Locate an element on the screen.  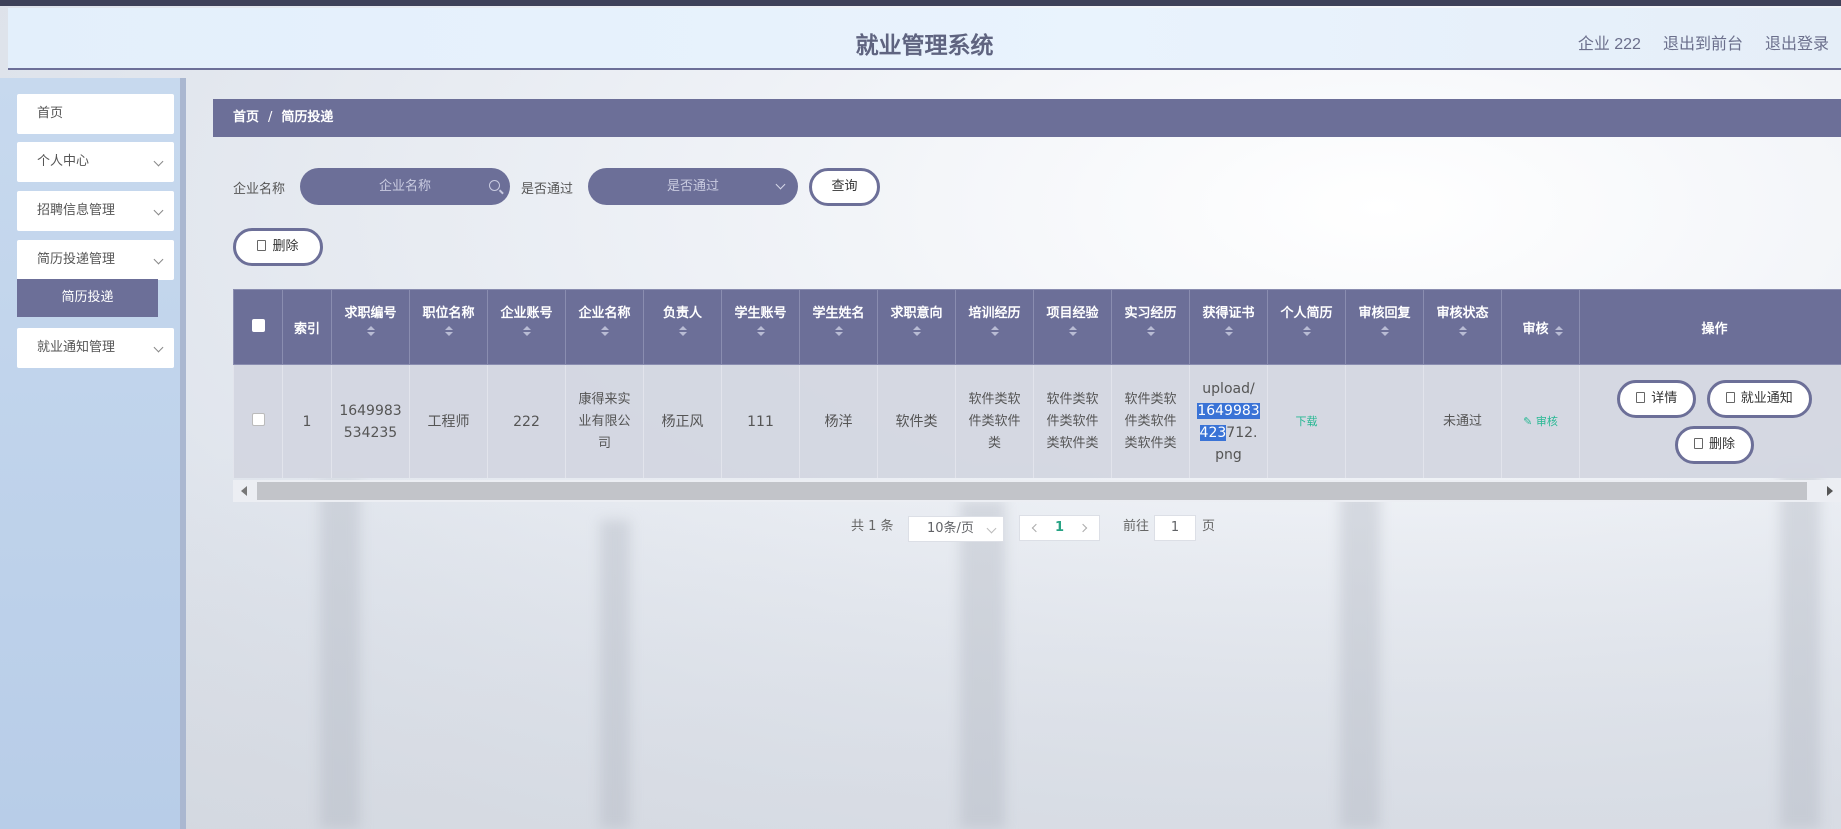
page-size-value: 10条/页 is located at coordinates (950, 528).